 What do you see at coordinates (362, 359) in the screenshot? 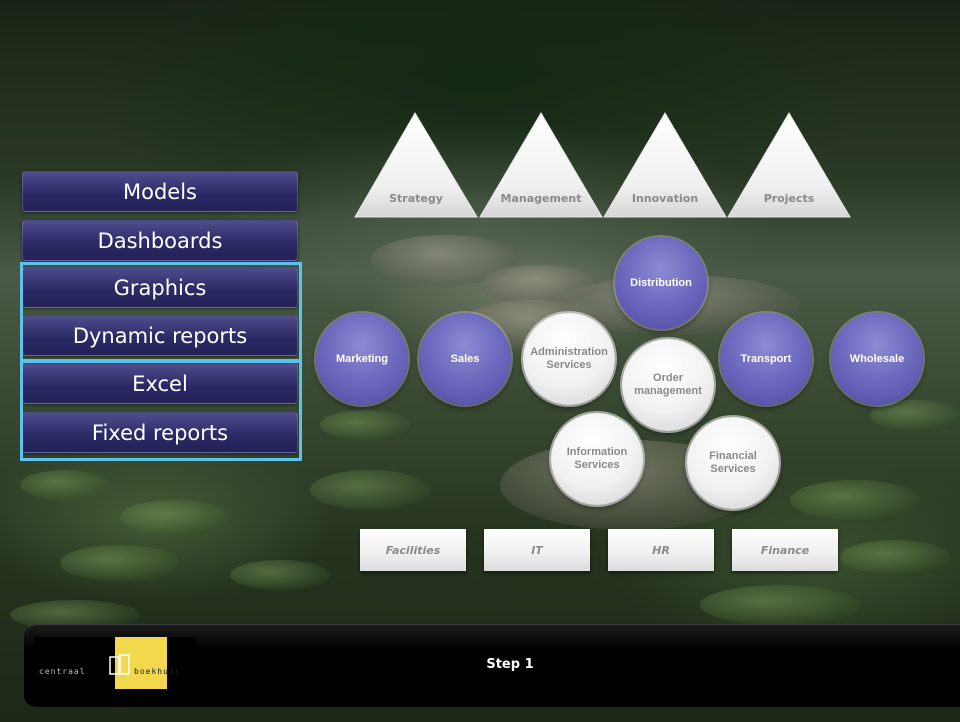
I see `marketing-bubble: Marketing` at bounding box center [362, 359].